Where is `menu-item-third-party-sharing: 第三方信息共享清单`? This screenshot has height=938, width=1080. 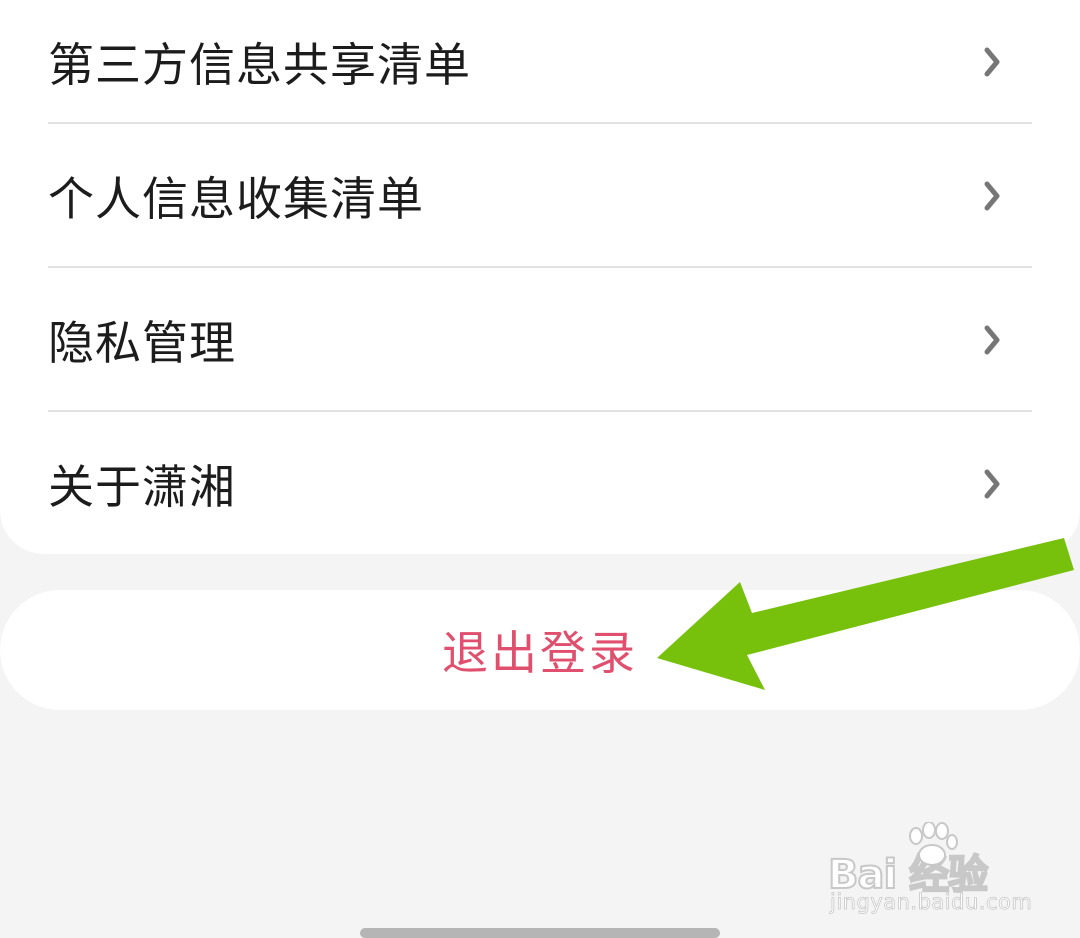
menu-item-third-party-sharing: 第三方信息共享清单 is located at coordinates (540, 66).